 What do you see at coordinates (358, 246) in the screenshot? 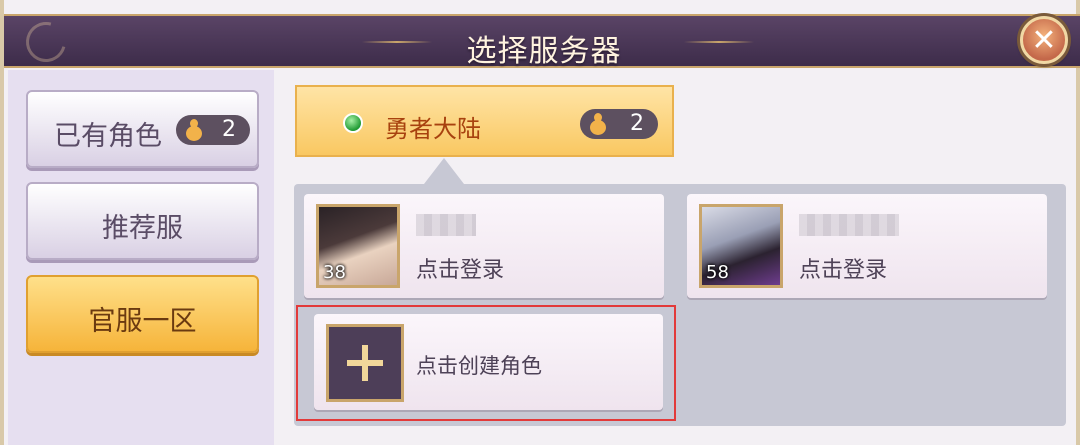
I see `character-avatar: 38` at bounding box center [358, 246].